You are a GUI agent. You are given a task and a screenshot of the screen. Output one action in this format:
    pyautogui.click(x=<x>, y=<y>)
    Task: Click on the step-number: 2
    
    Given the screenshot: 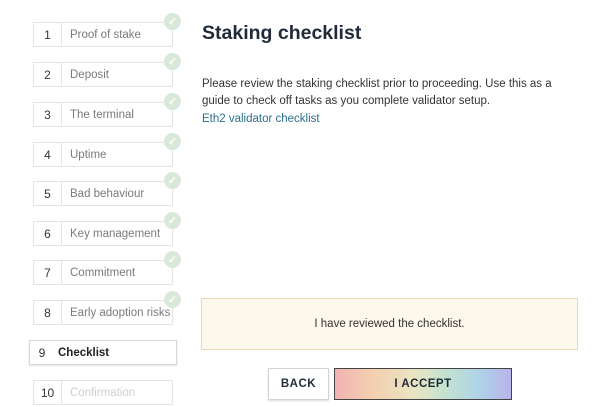 What is the action you would take?
    pyautogui.click(x=48, y=74)
    